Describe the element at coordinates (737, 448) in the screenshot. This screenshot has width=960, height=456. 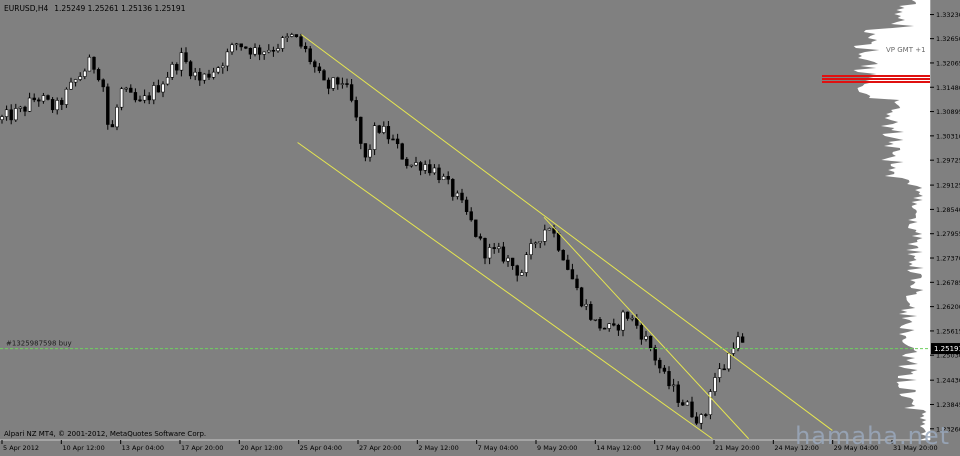
I see `time-tick-label-12: 21 May 20:00` at that location.